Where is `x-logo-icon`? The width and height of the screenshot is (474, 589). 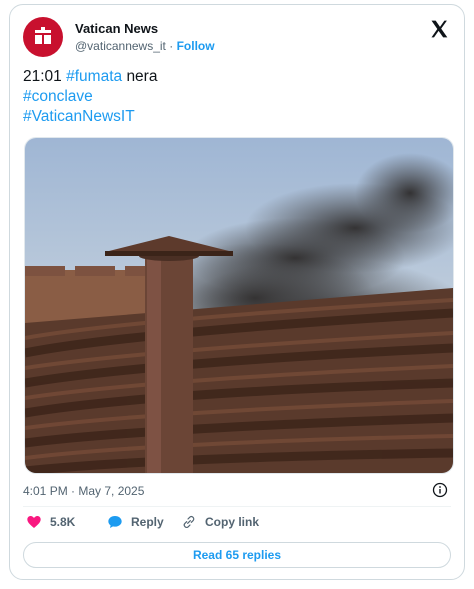
x-logo-icon is located at coordinates (439, 29).